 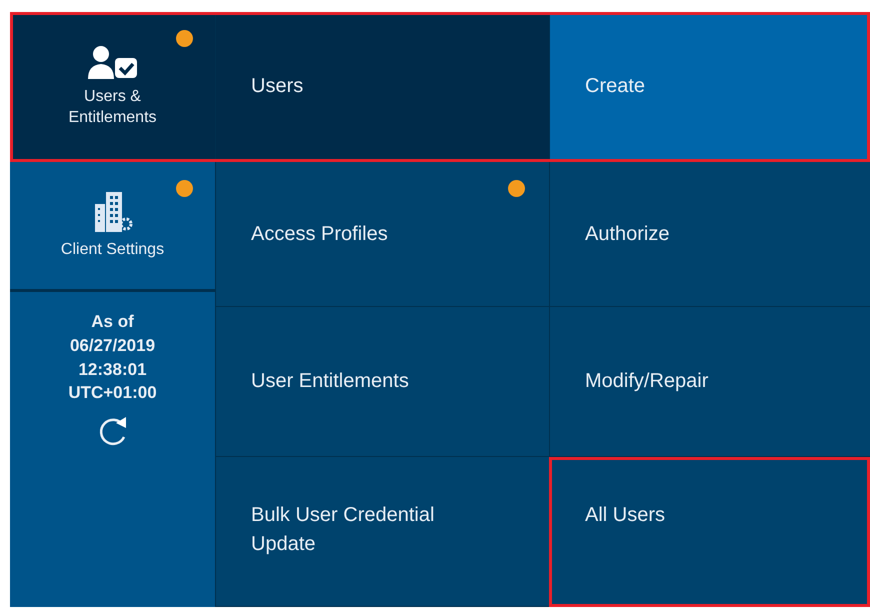 What do you see at coordinates (709, 382) in the screenshot?
I see `submenu-item: Modify/Repair` at bounding box center [709, 382].